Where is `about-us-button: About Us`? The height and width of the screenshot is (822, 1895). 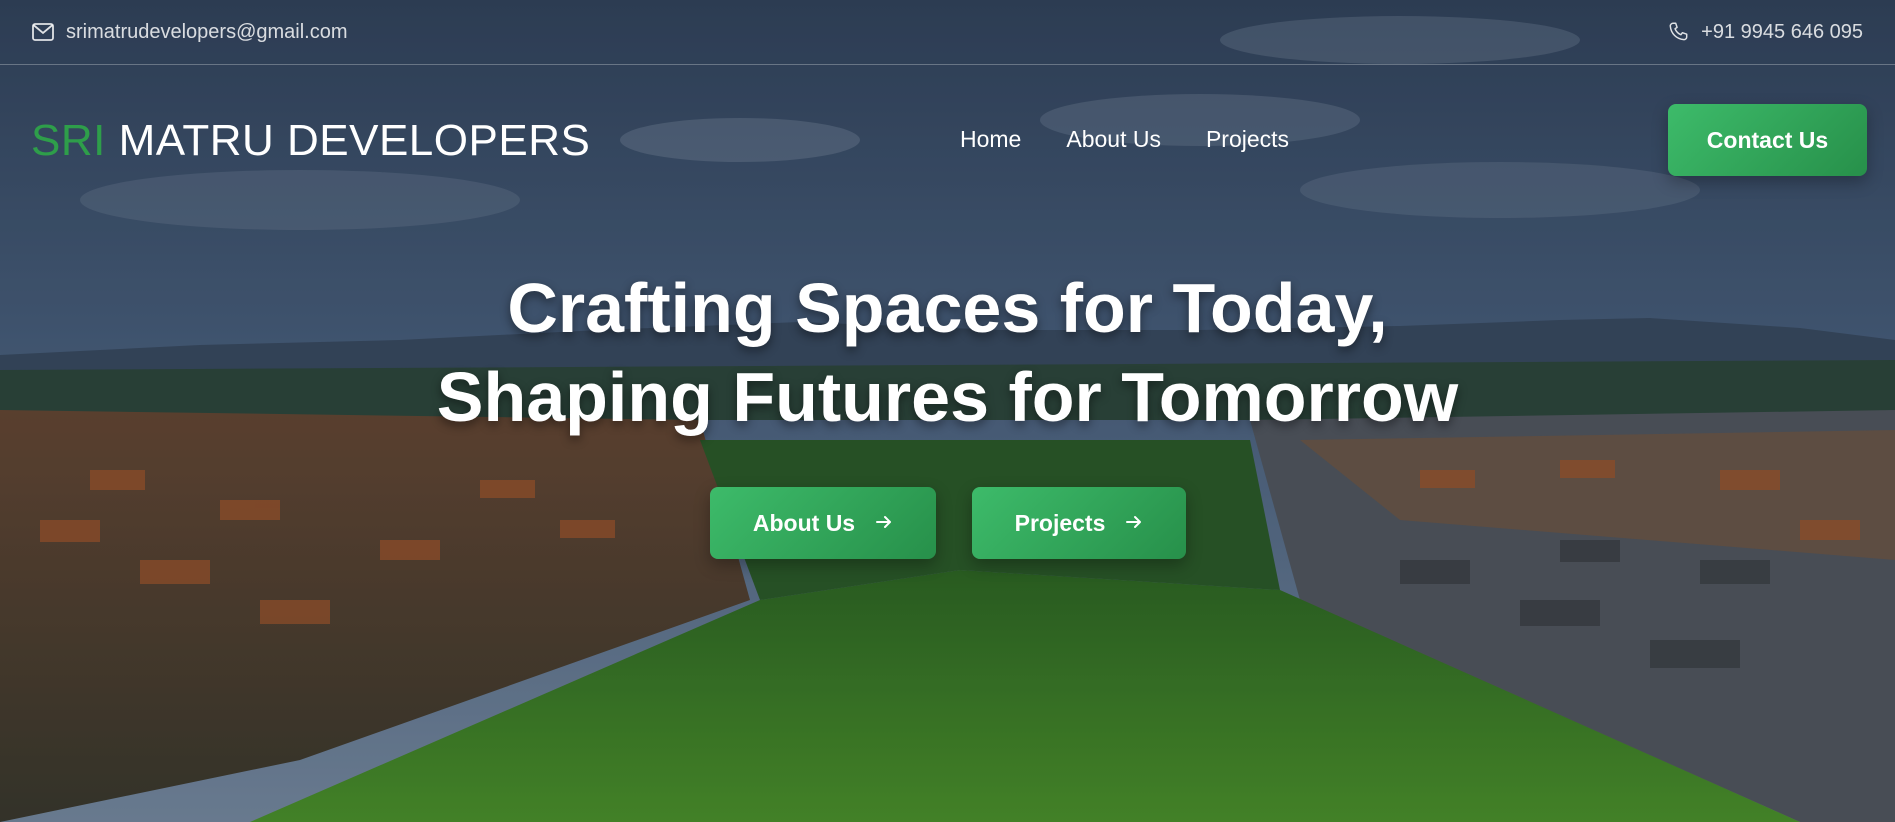 about-us-button: About Us is located at coordinates (823, 523).